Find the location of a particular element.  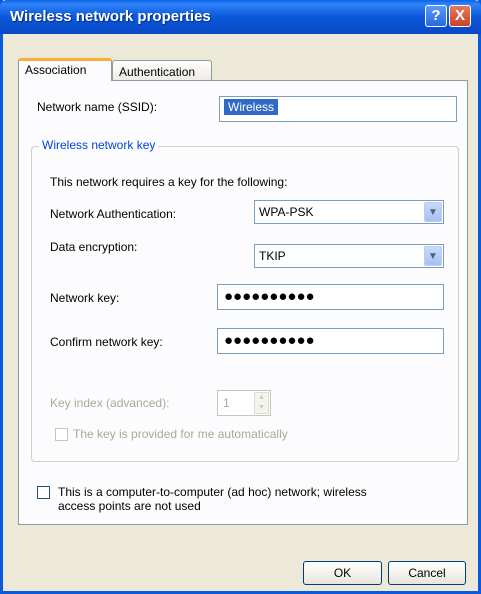

tab-association: Association is located at coordinates (65, 69).